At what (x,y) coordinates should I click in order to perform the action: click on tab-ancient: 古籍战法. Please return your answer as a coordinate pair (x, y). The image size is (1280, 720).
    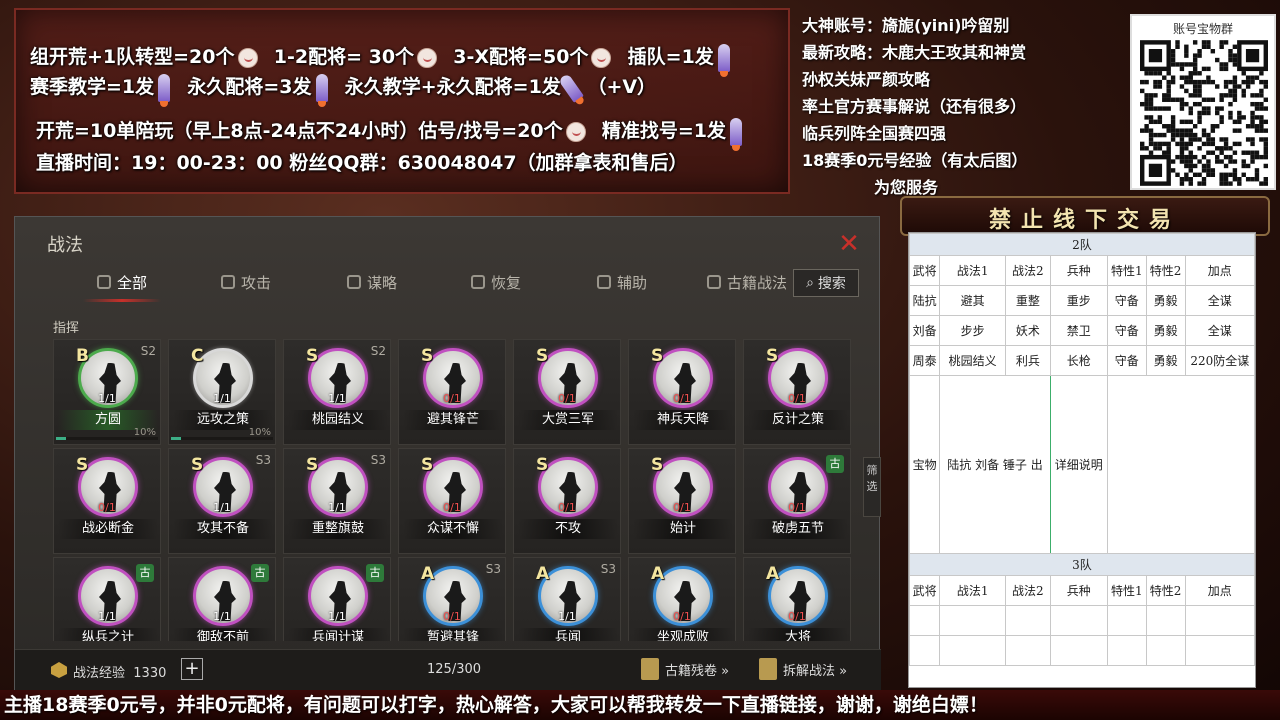
    Looking at the image, I should click on (747, 282).